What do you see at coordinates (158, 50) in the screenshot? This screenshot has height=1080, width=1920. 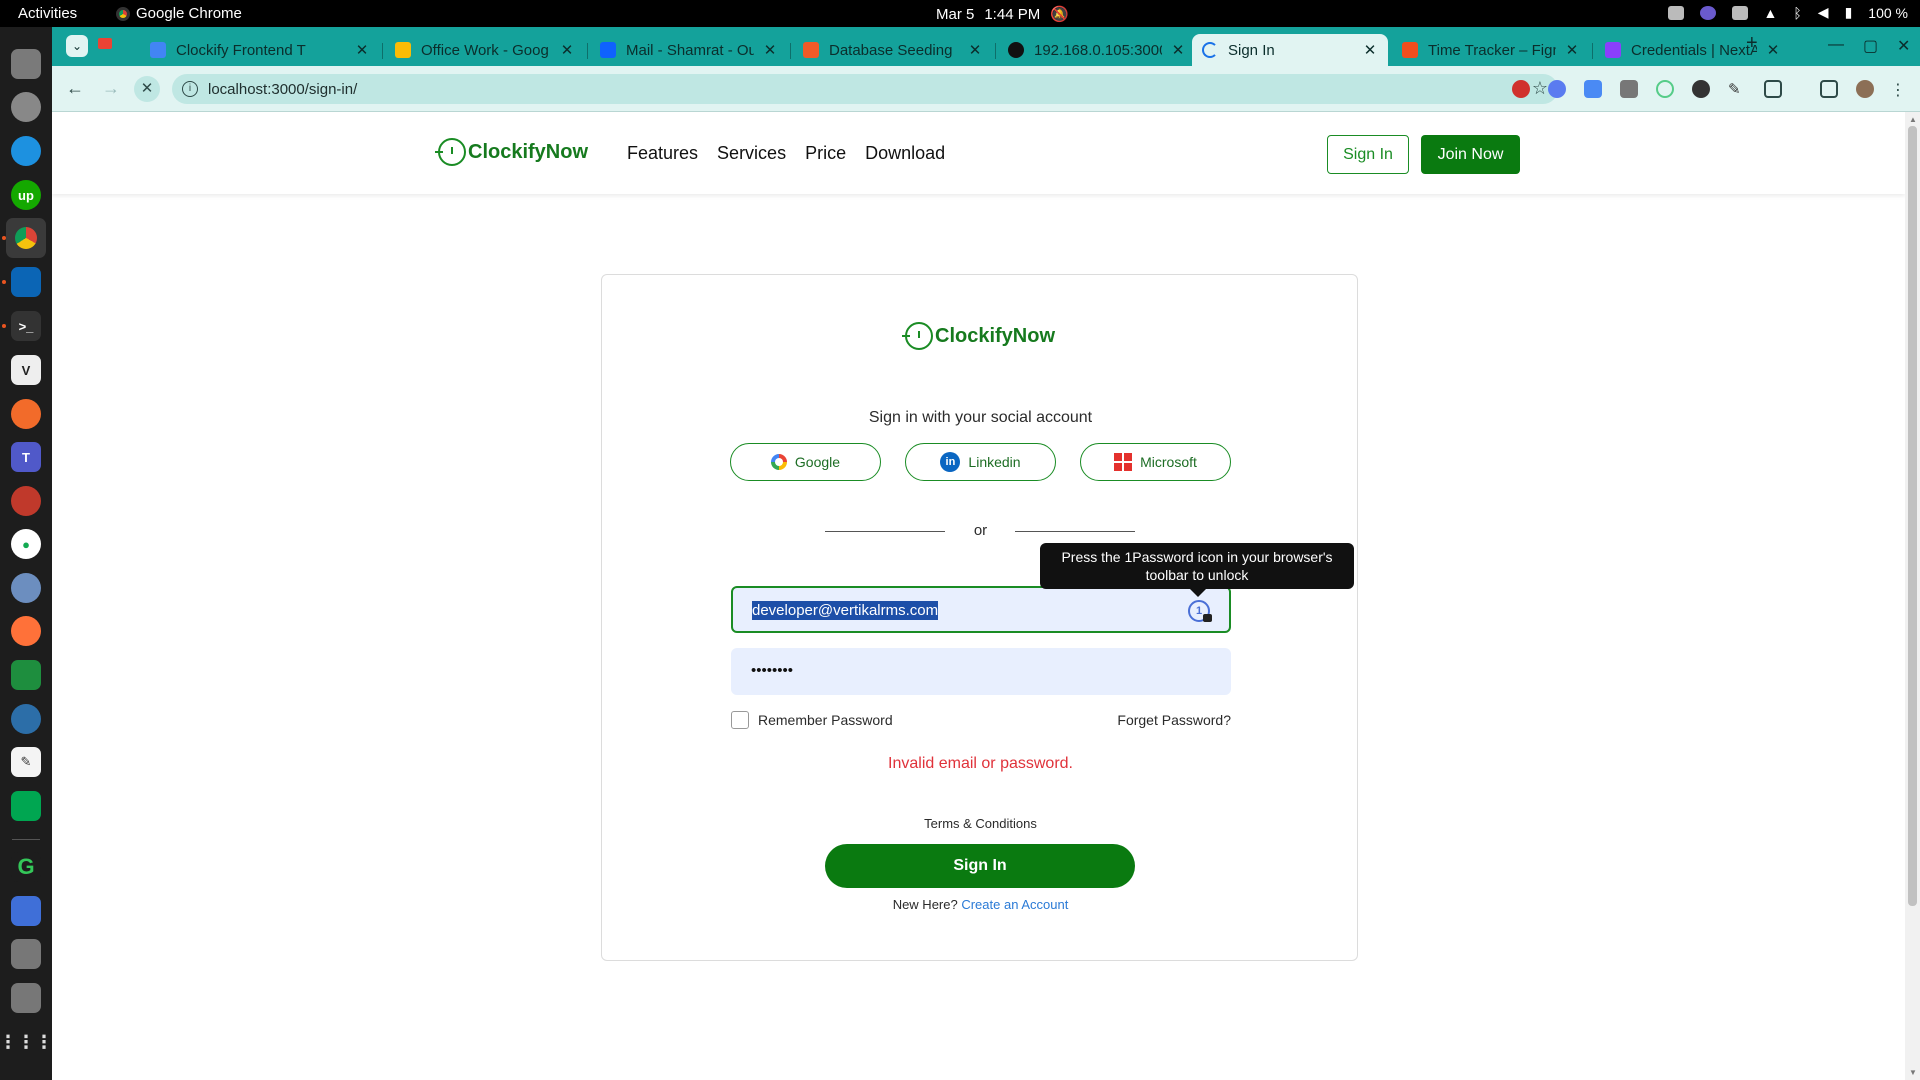 I see `docs-icon` at bounding box center [158, 50].